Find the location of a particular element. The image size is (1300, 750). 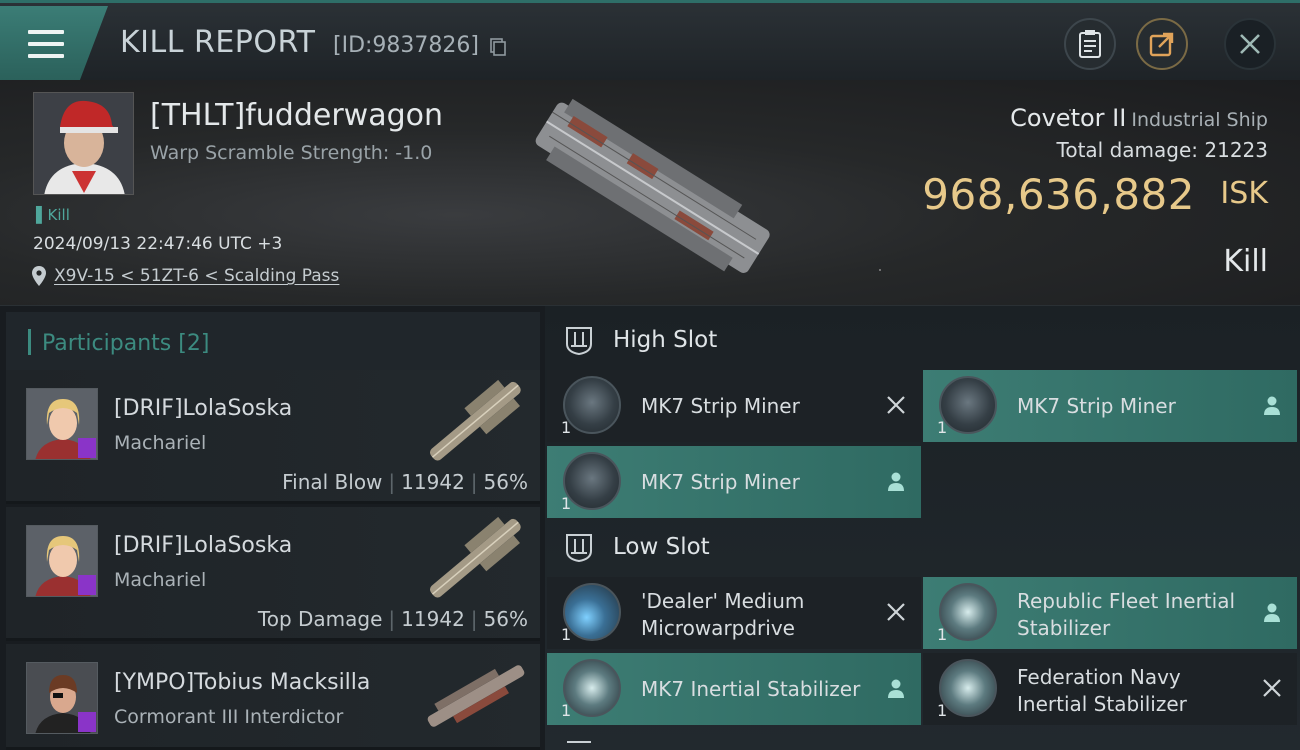

report-id: [ID:9837826] is located at coordinates (406, 45).